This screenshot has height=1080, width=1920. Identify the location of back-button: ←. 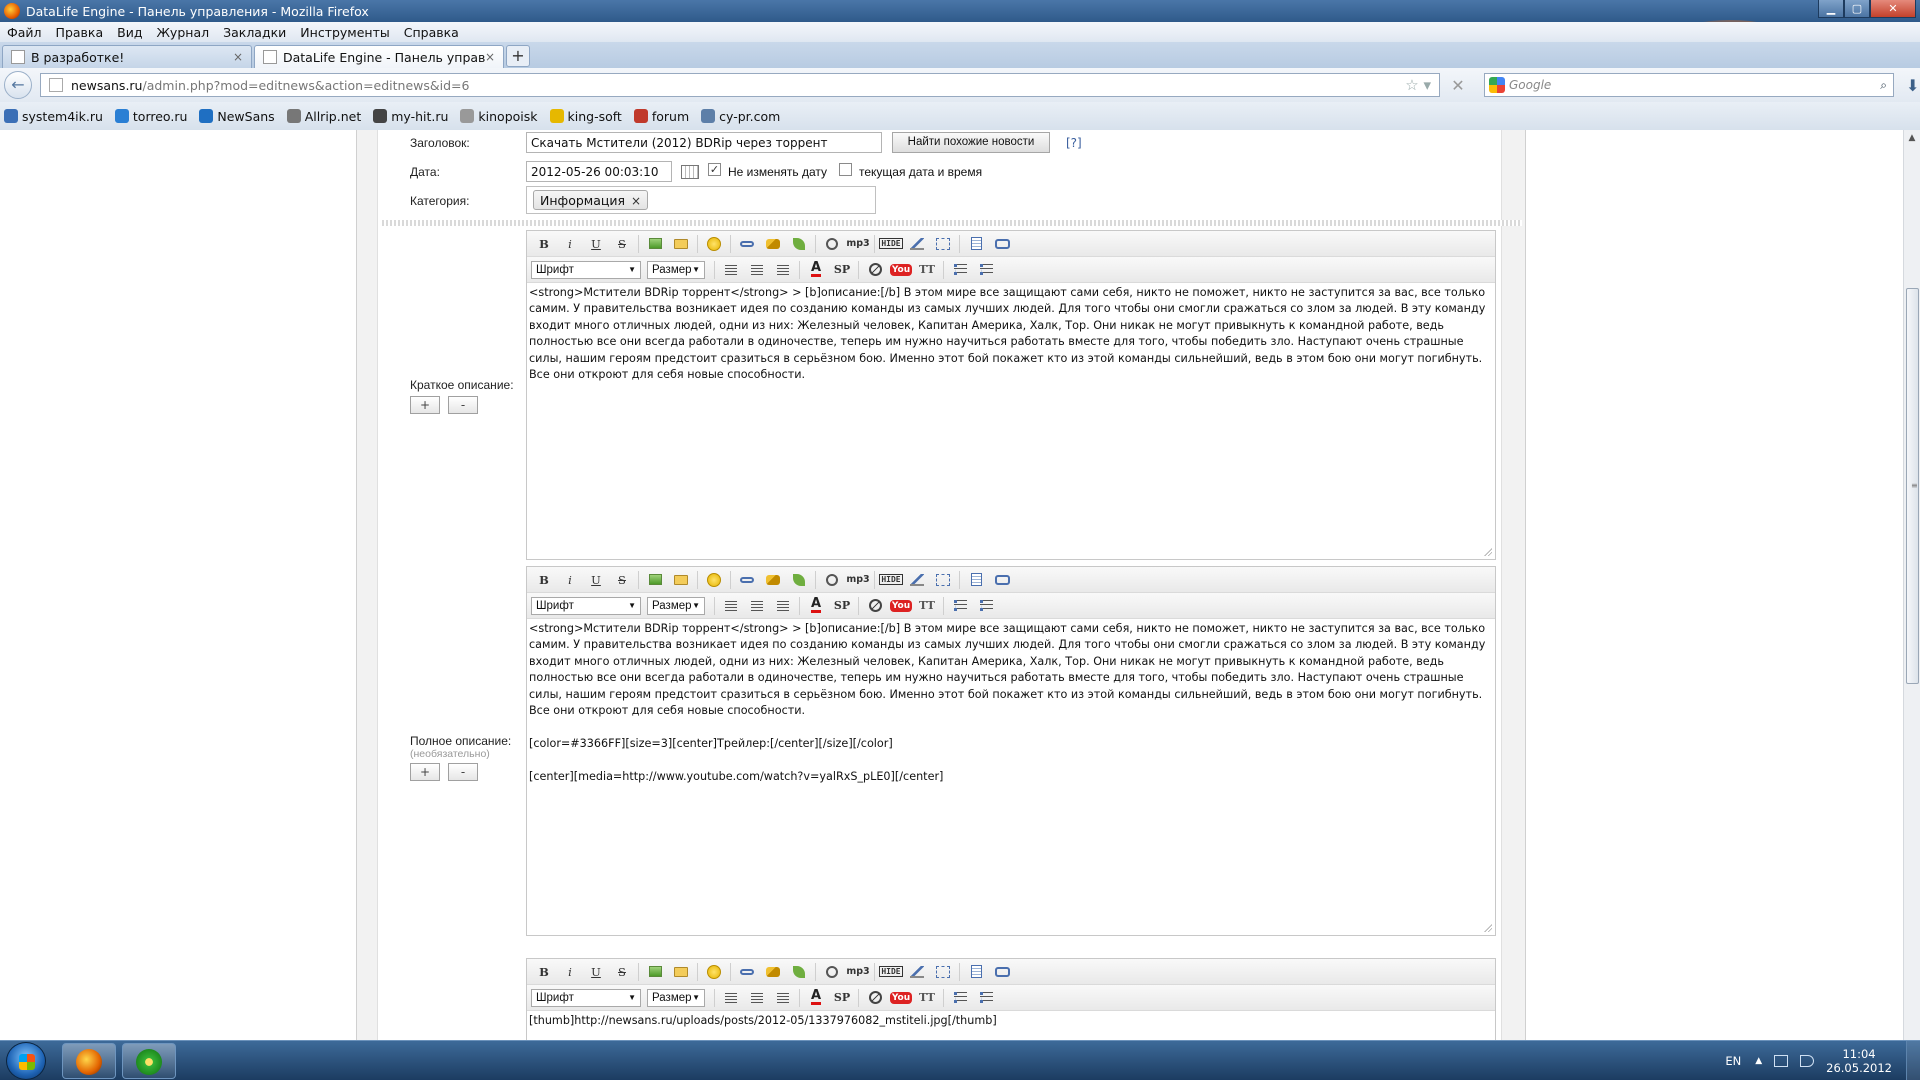
(18, 85).